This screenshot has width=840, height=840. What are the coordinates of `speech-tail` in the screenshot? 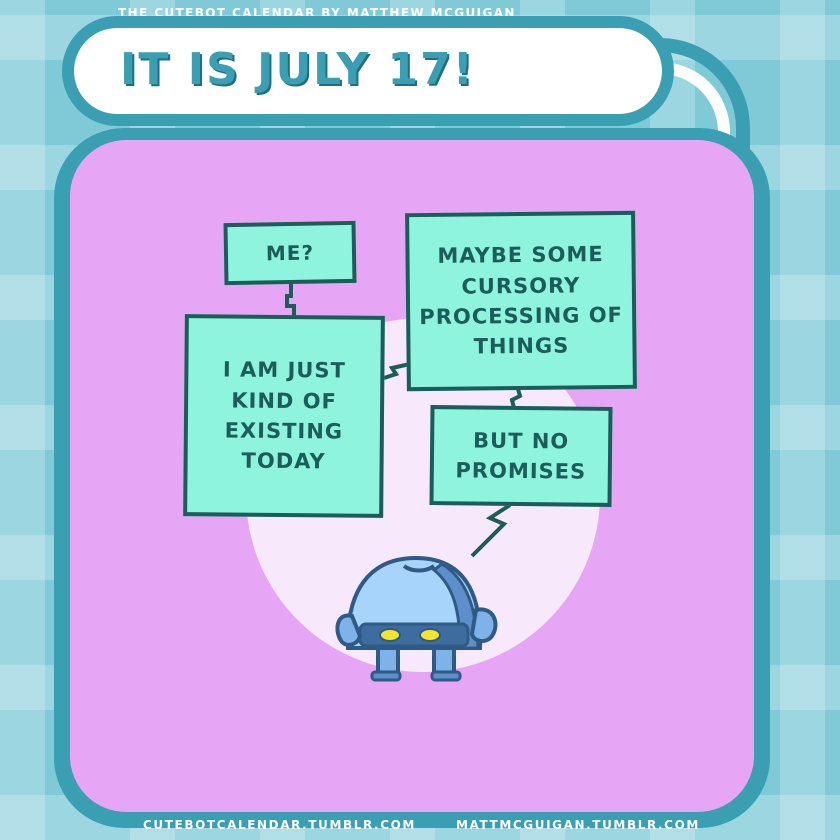 It's located at (491, 530).